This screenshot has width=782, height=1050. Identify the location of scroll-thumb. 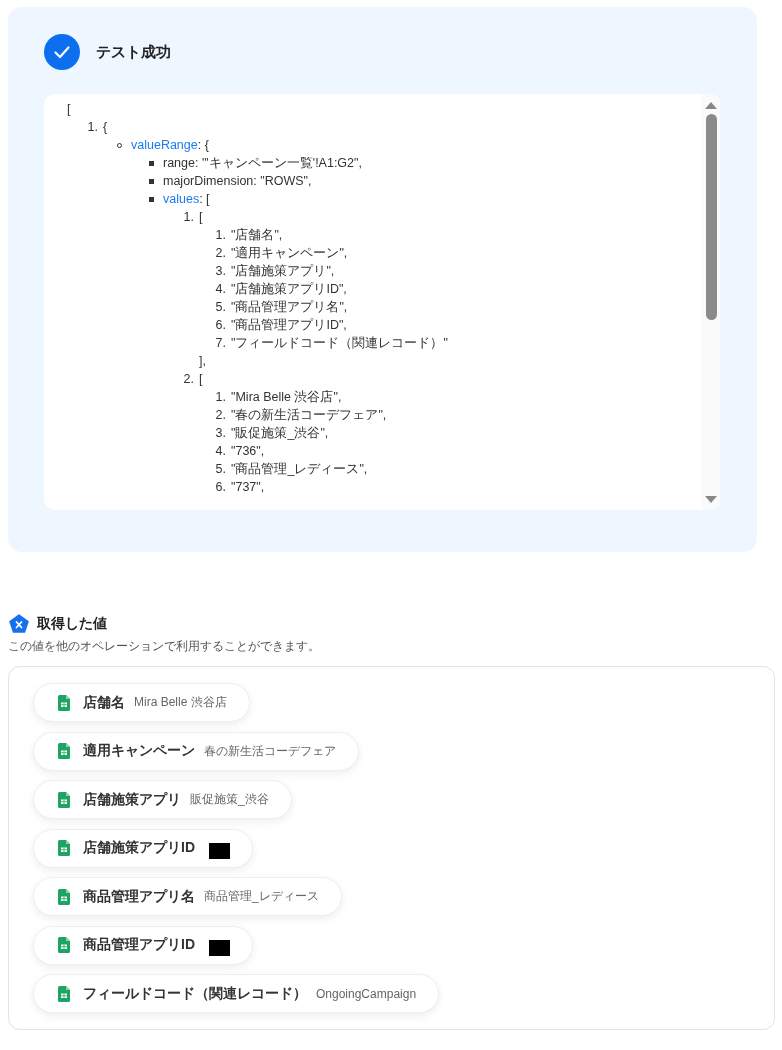
(711, 217).